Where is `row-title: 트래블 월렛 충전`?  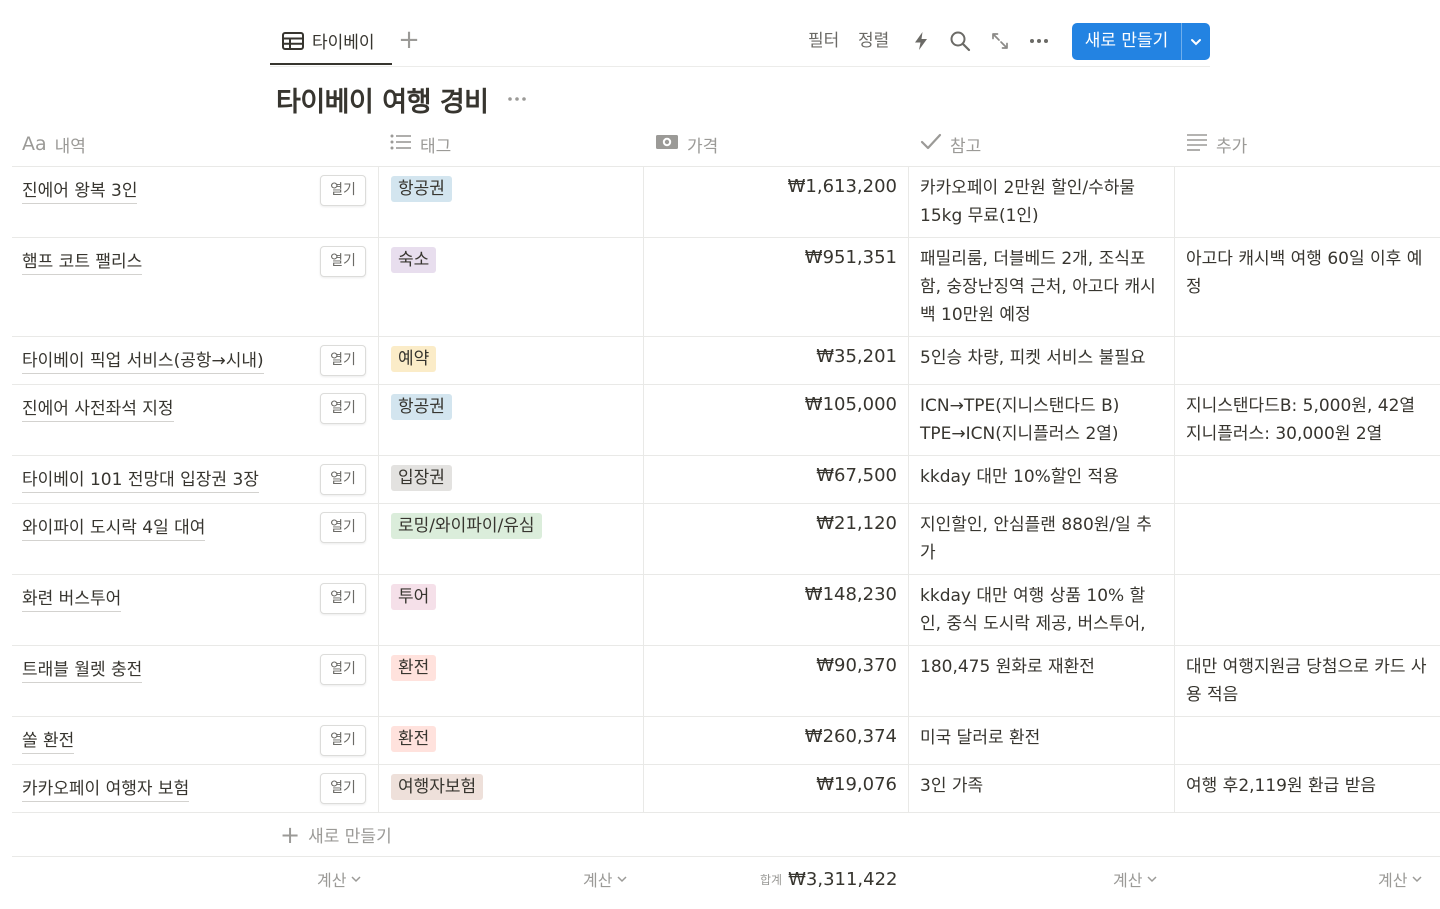 row-title: 트래블 월렛 충전 is located at coordinates (82, 671).